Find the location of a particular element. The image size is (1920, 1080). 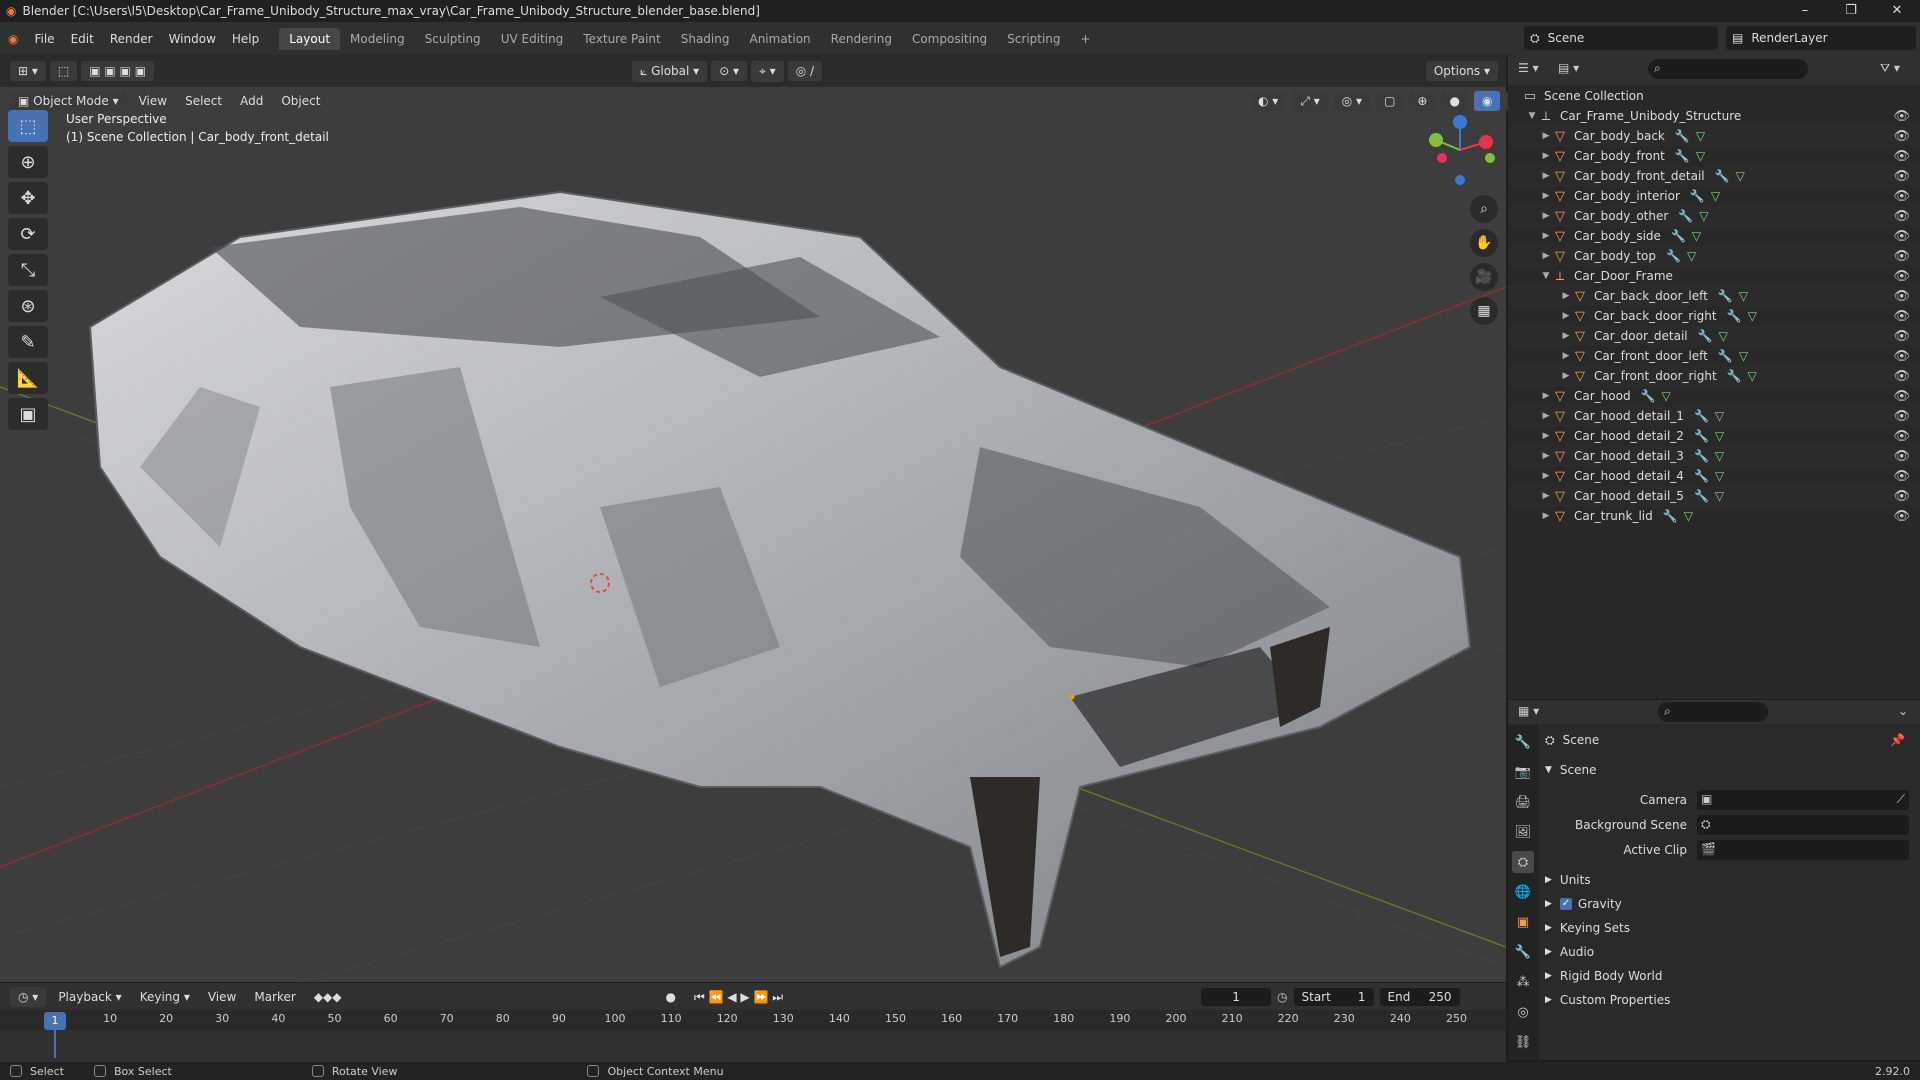

viewport-menu-add: Add is located at coordinates (251, 101).